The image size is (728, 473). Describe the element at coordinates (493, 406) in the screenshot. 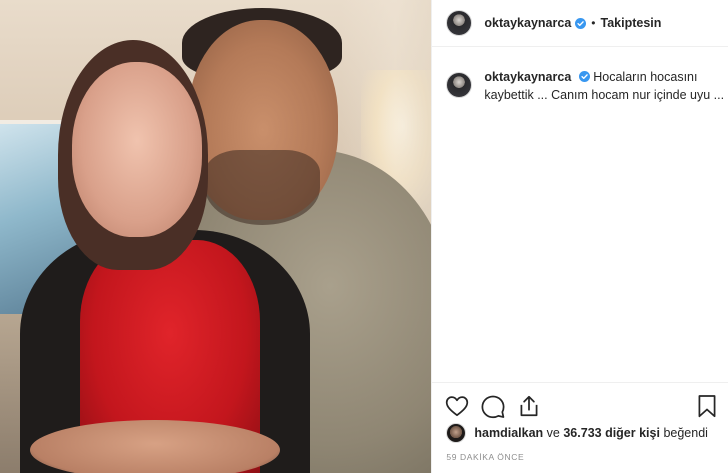

I see `comment-bubble-icon` at that location.